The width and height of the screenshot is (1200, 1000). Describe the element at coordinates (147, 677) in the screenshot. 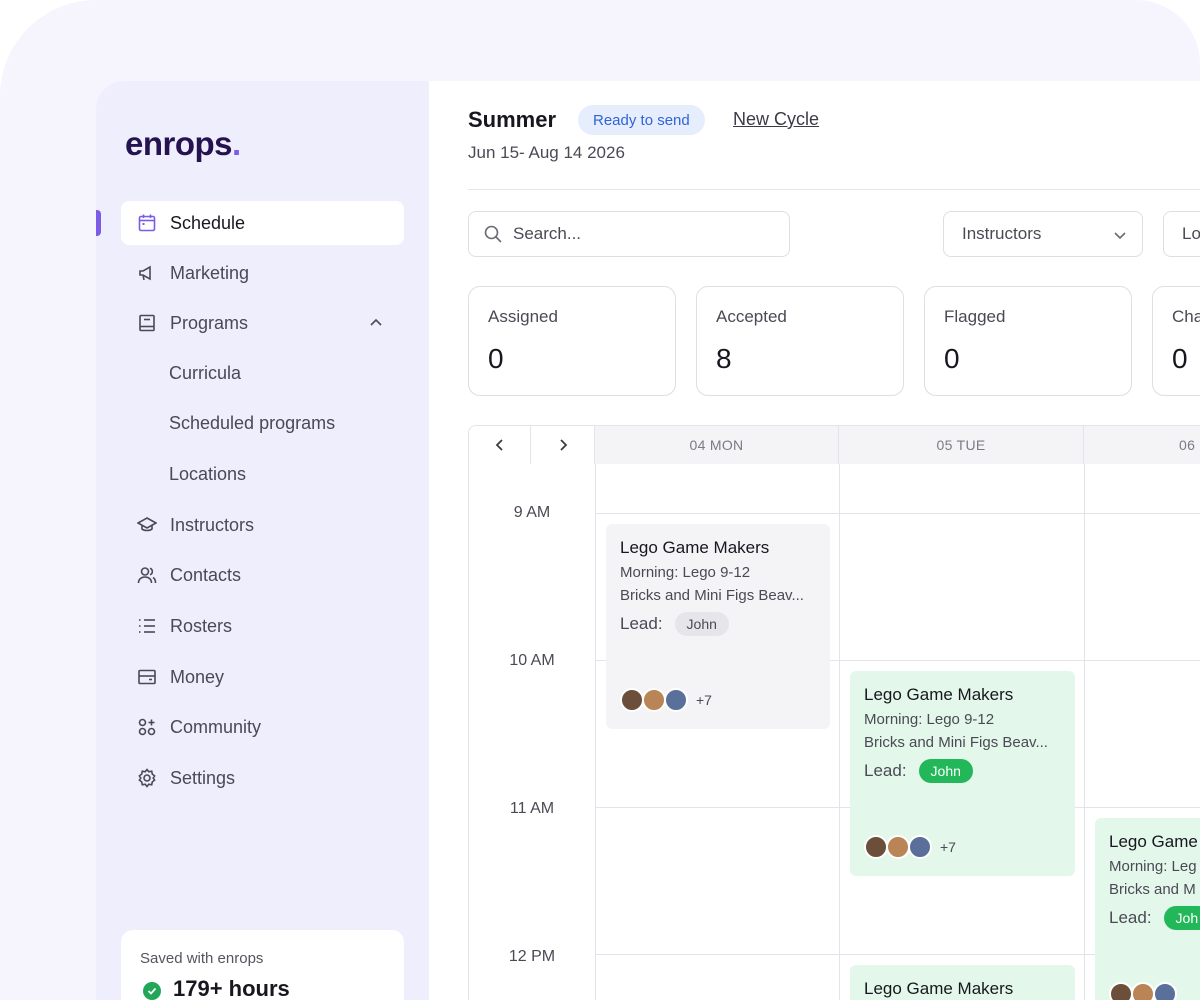

I see `wallet-icon` at that location.